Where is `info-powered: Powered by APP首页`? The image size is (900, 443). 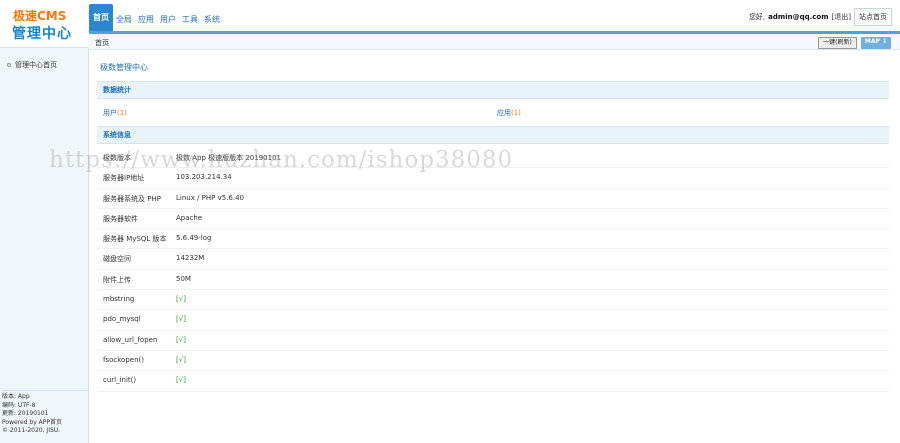 info-powered: Powered by APP首页 is located at coordinates (32, 422).